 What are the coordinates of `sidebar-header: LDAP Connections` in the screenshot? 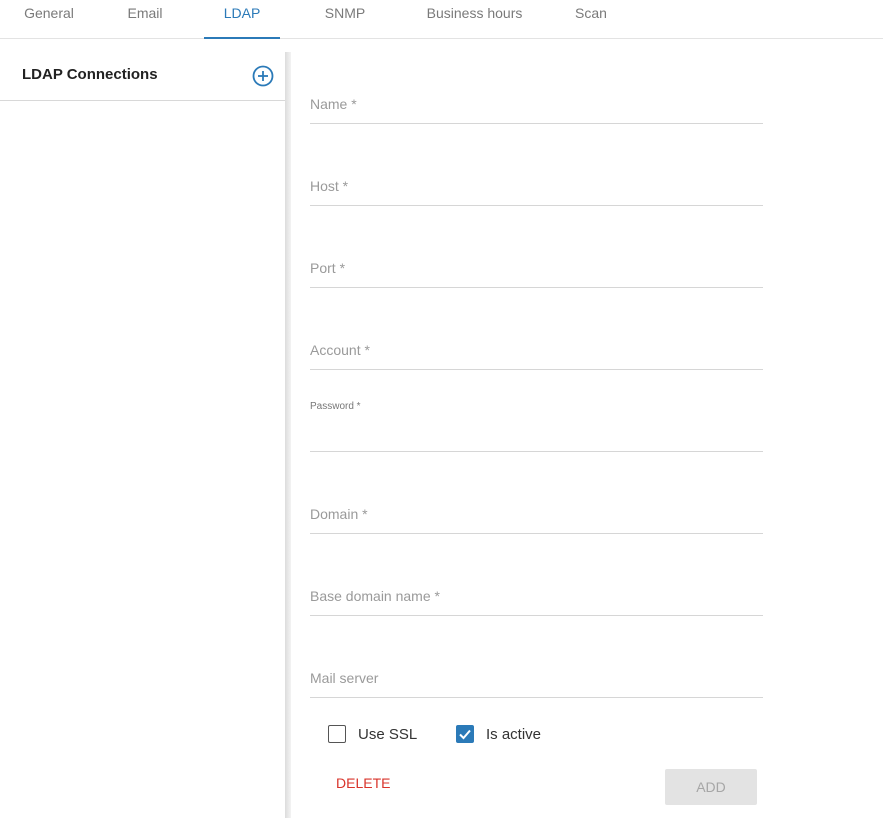 It's located at (142, 76).